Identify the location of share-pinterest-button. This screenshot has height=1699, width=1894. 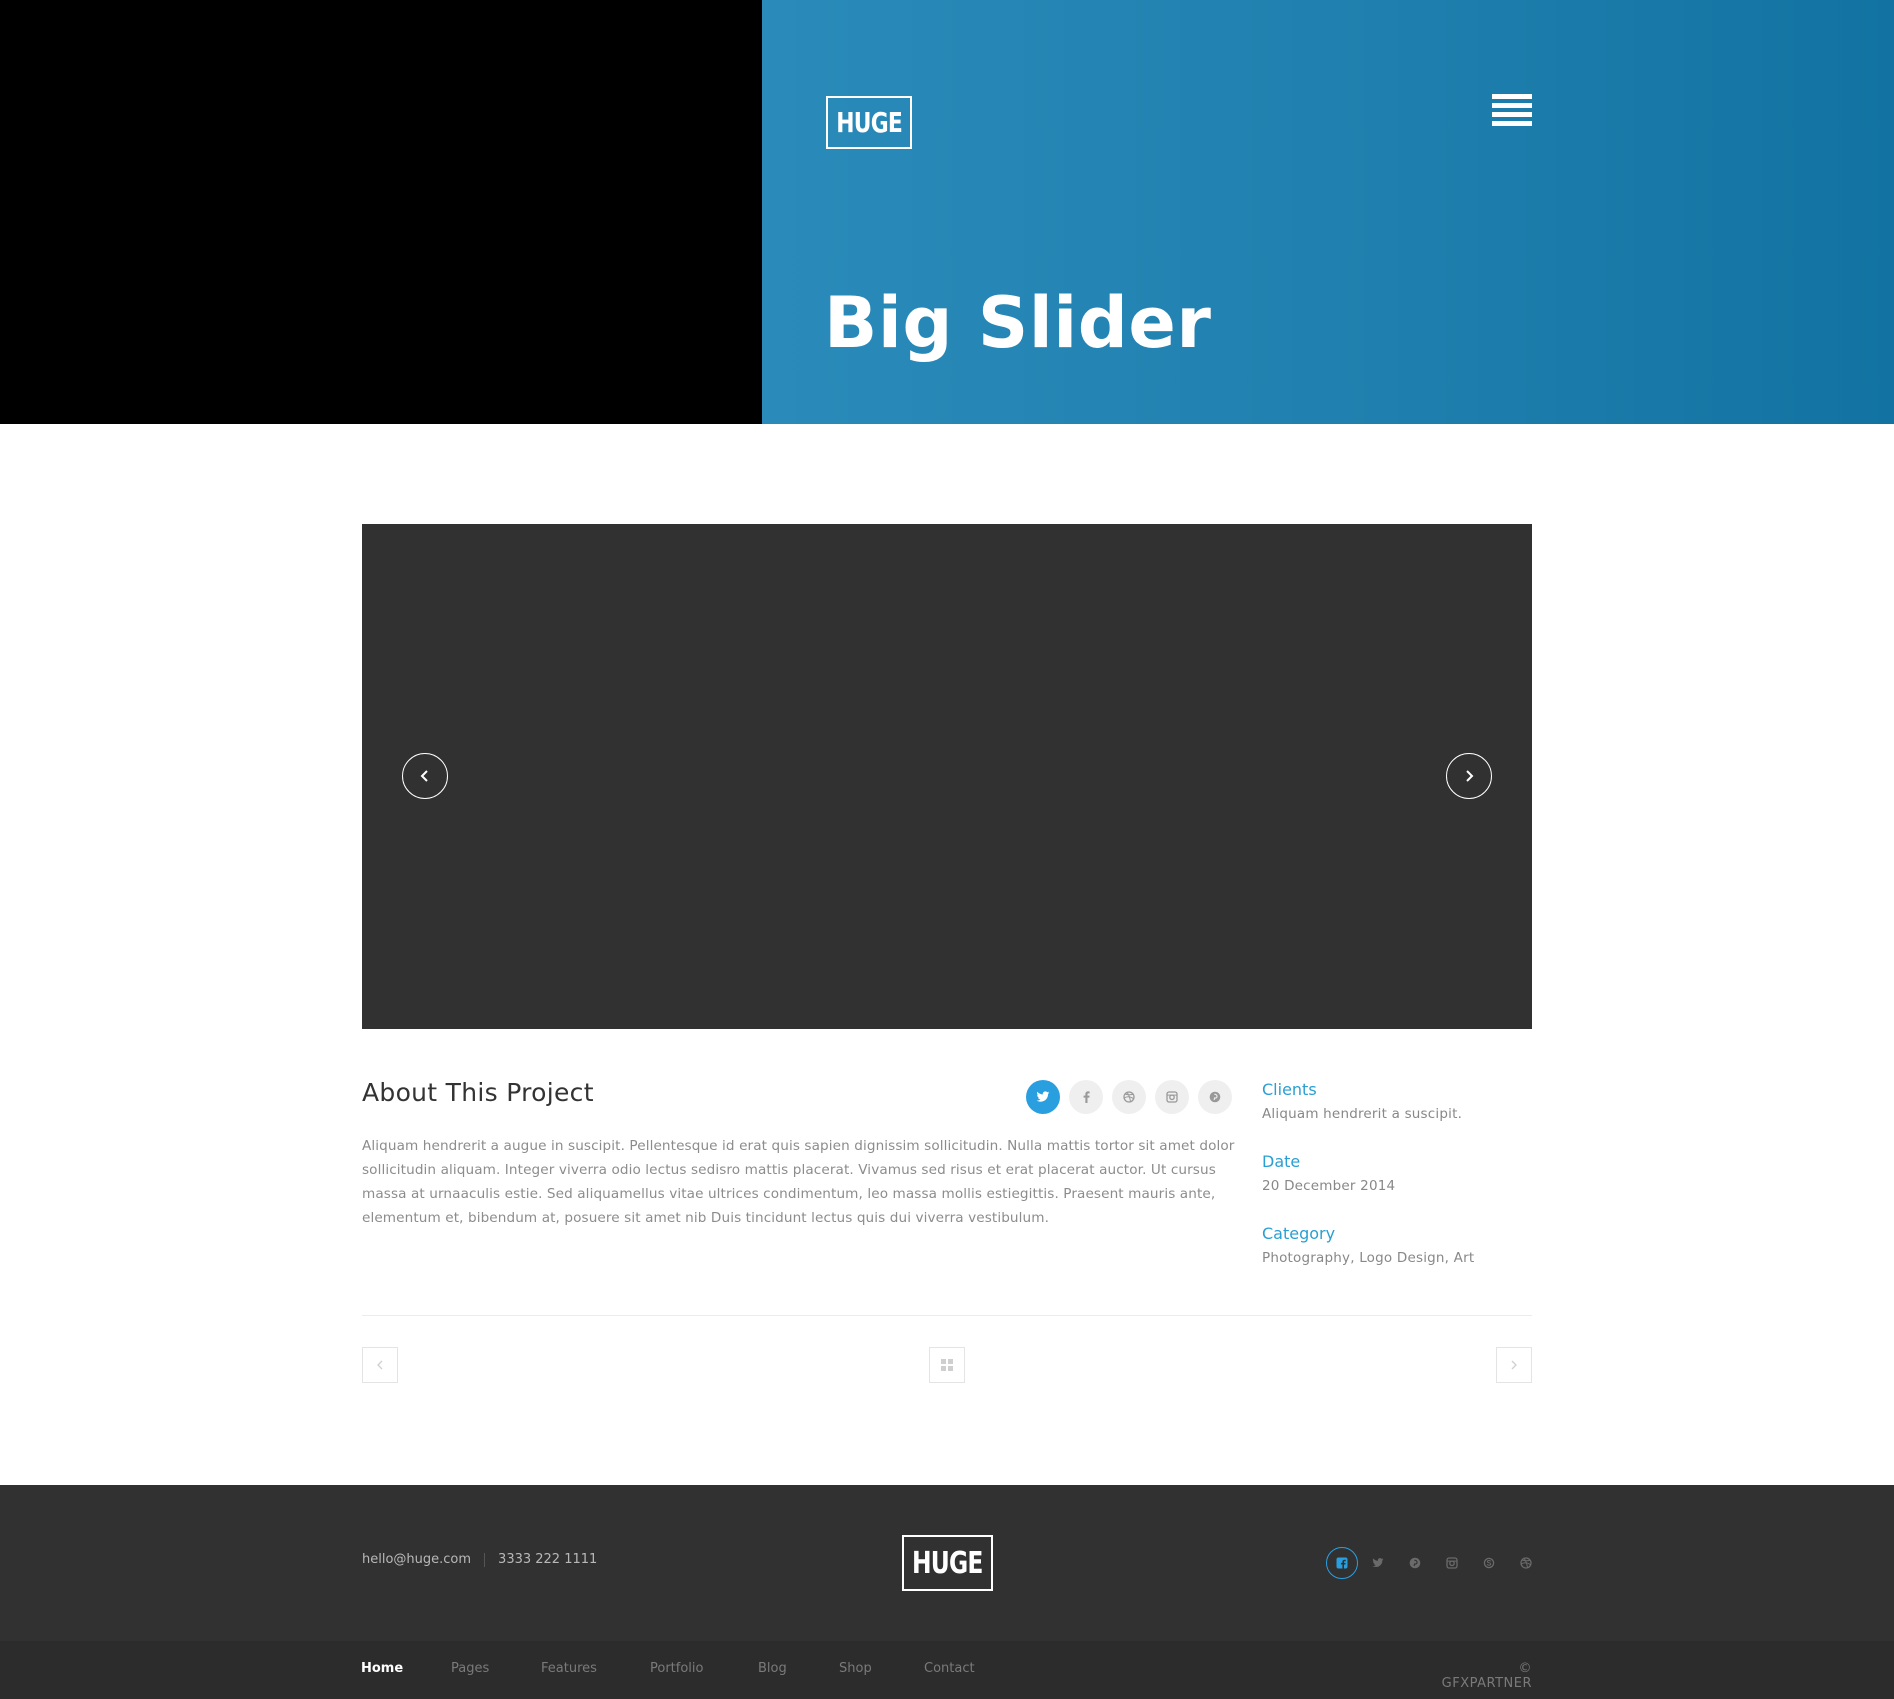
(1215, 1097).